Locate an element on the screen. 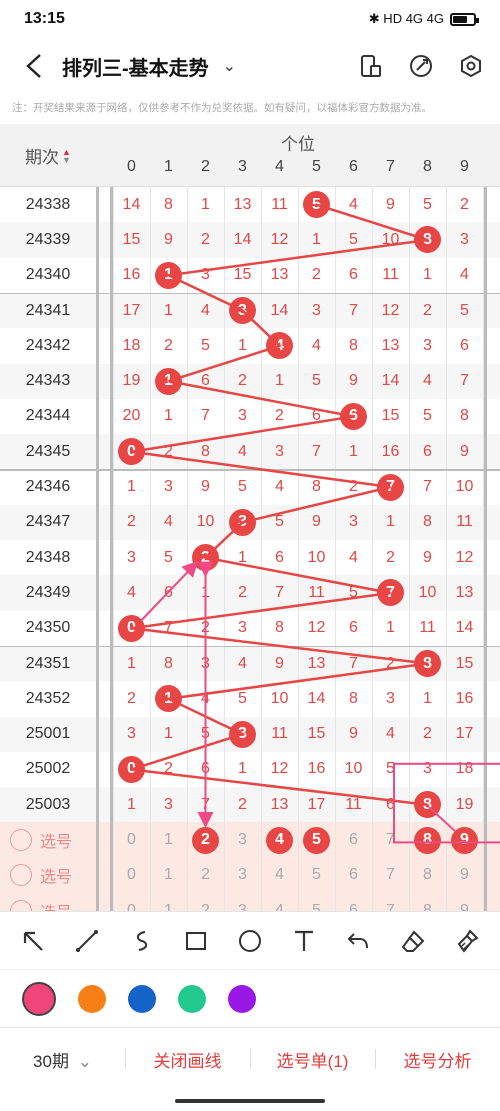  settings-gear-icon is located at coordinates (471, 66).